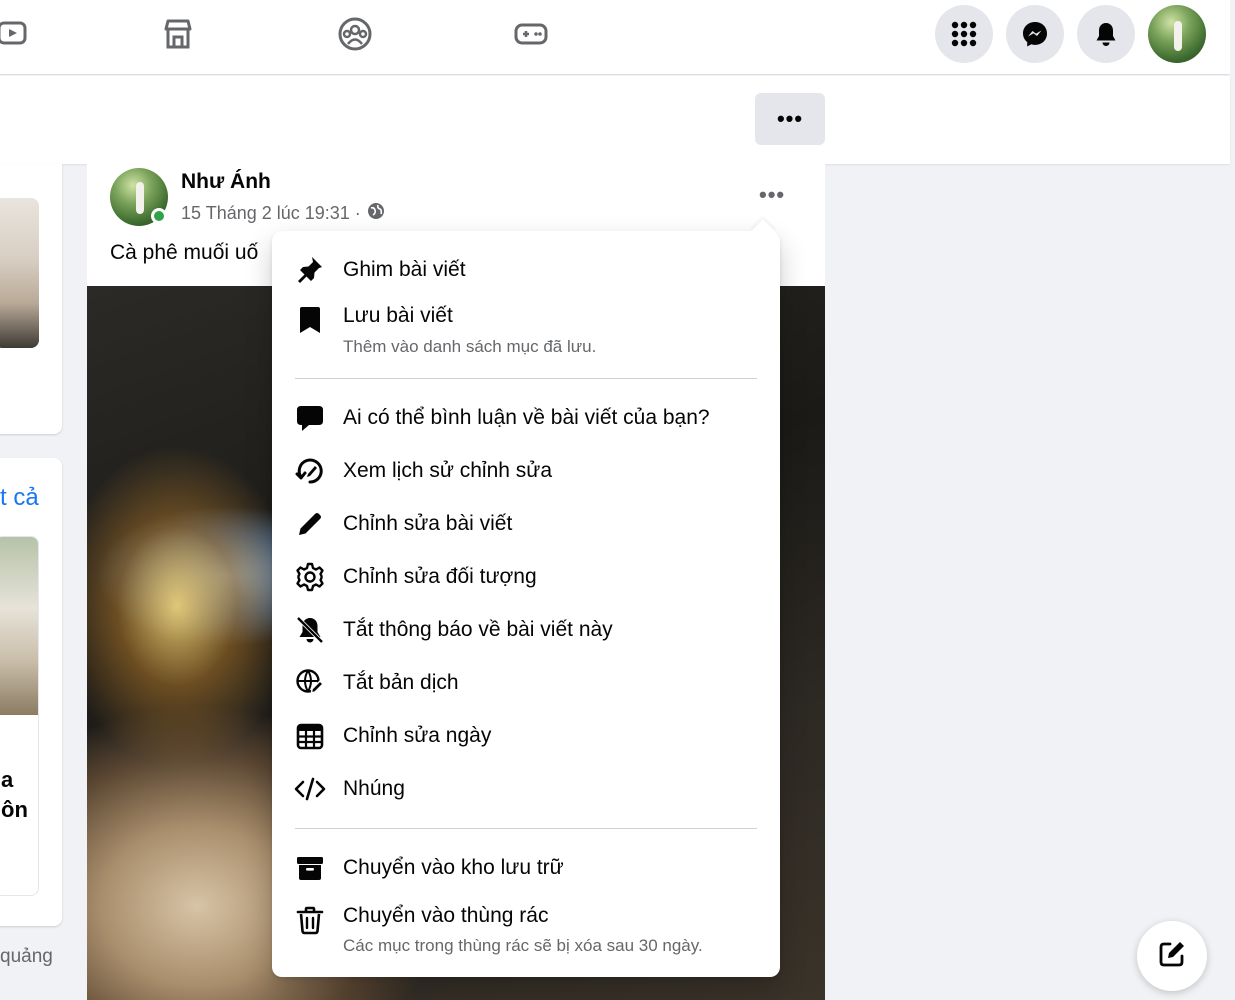 The image size is (1235, 1000). I want to click on photos-card, so click(31, 299).